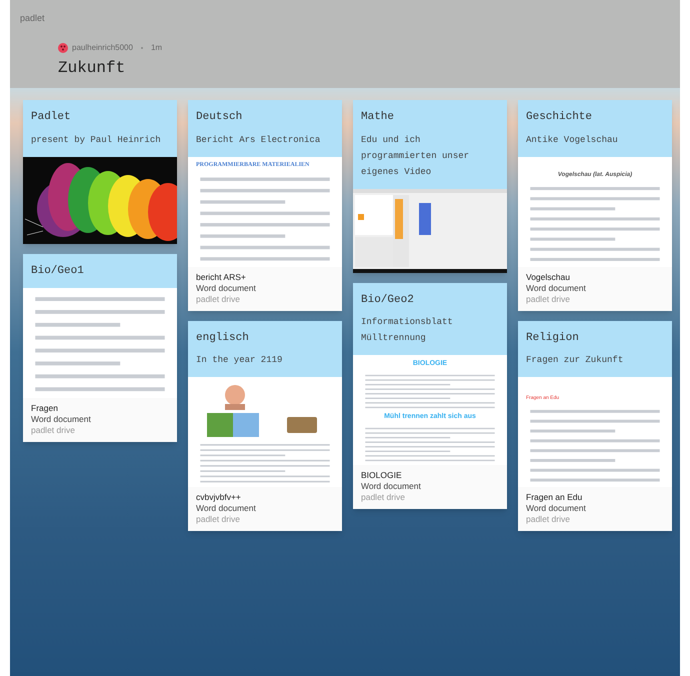 The height and width of the screenshot is (676, 690). What do you see at coordinates (555, 497) in the screenshot?
I see `document-name: Fragen an Edu` at bounding box center [555, 497].